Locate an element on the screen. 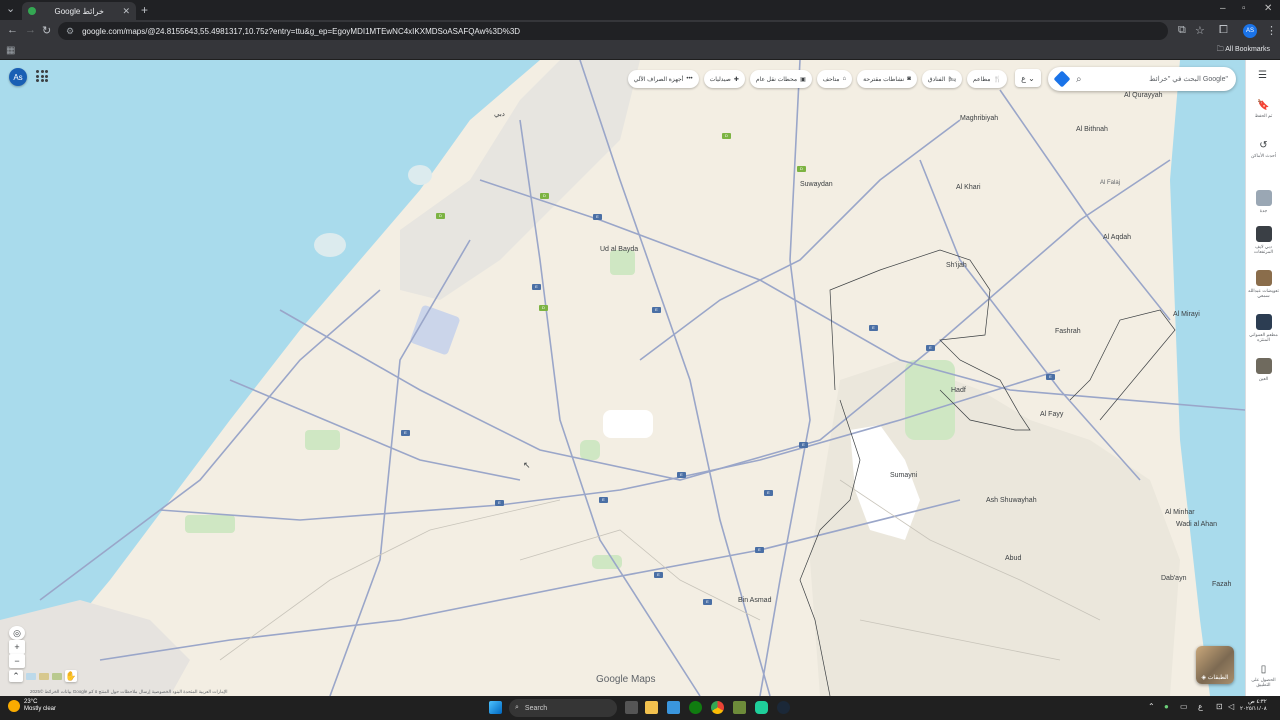  chip-pharmacies: ✚ صيدليات is located at coordinates (724, 79).